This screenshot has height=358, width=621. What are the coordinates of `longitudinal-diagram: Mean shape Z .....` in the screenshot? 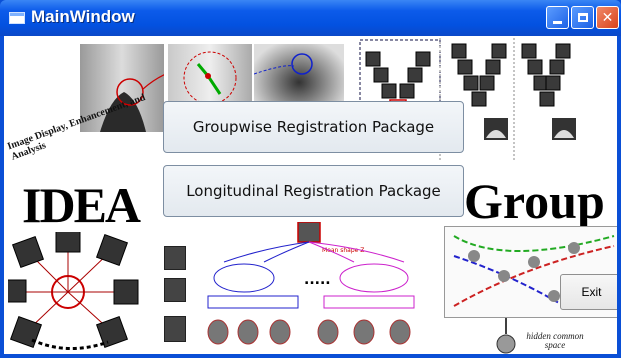 It's located at (311, 283).